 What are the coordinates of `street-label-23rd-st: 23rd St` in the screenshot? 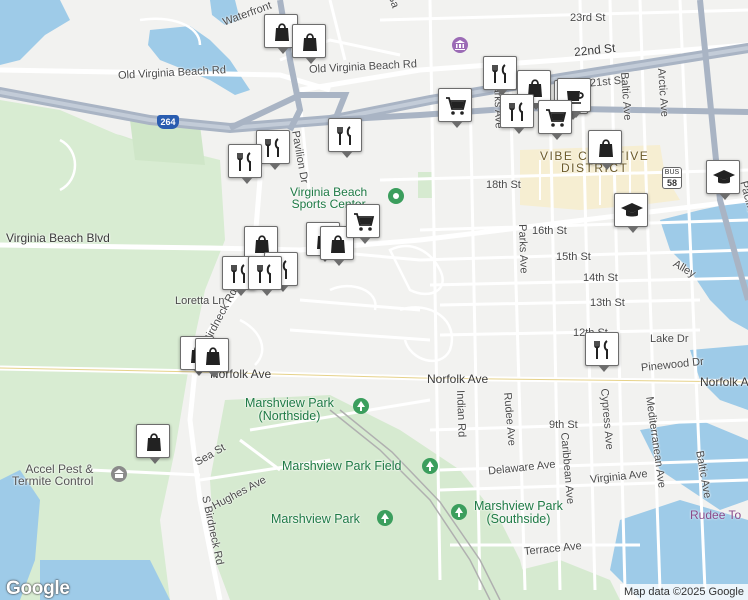 It's located at (588, 18).